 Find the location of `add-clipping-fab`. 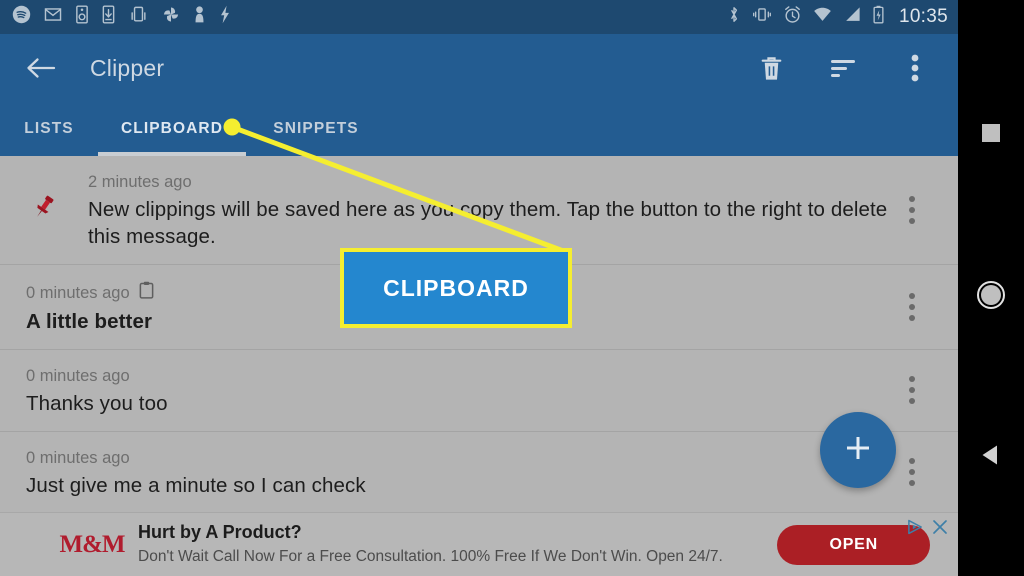

add-clipping-fab is located at coordinates (858, 450).